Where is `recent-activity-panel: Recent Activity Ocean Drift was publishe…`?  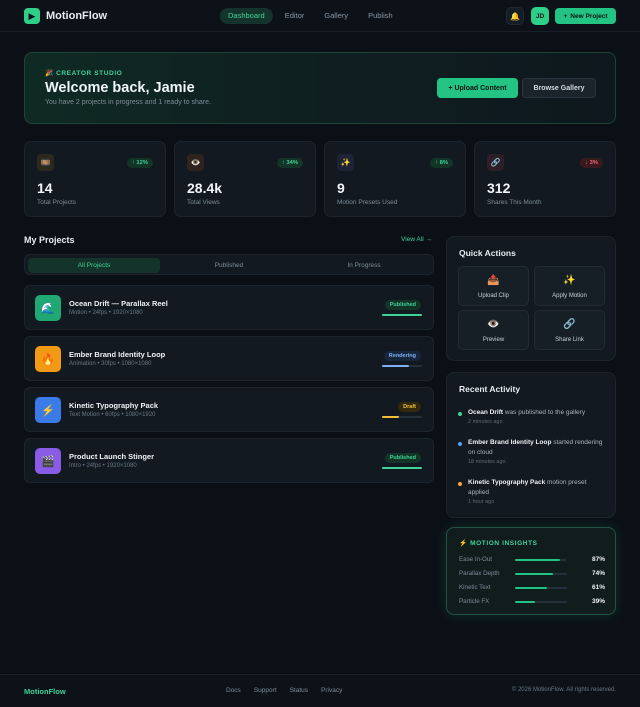 recent-activity-panel: Recent Activity Ocean Drift was publishe… is located at coordinates (531, 445).